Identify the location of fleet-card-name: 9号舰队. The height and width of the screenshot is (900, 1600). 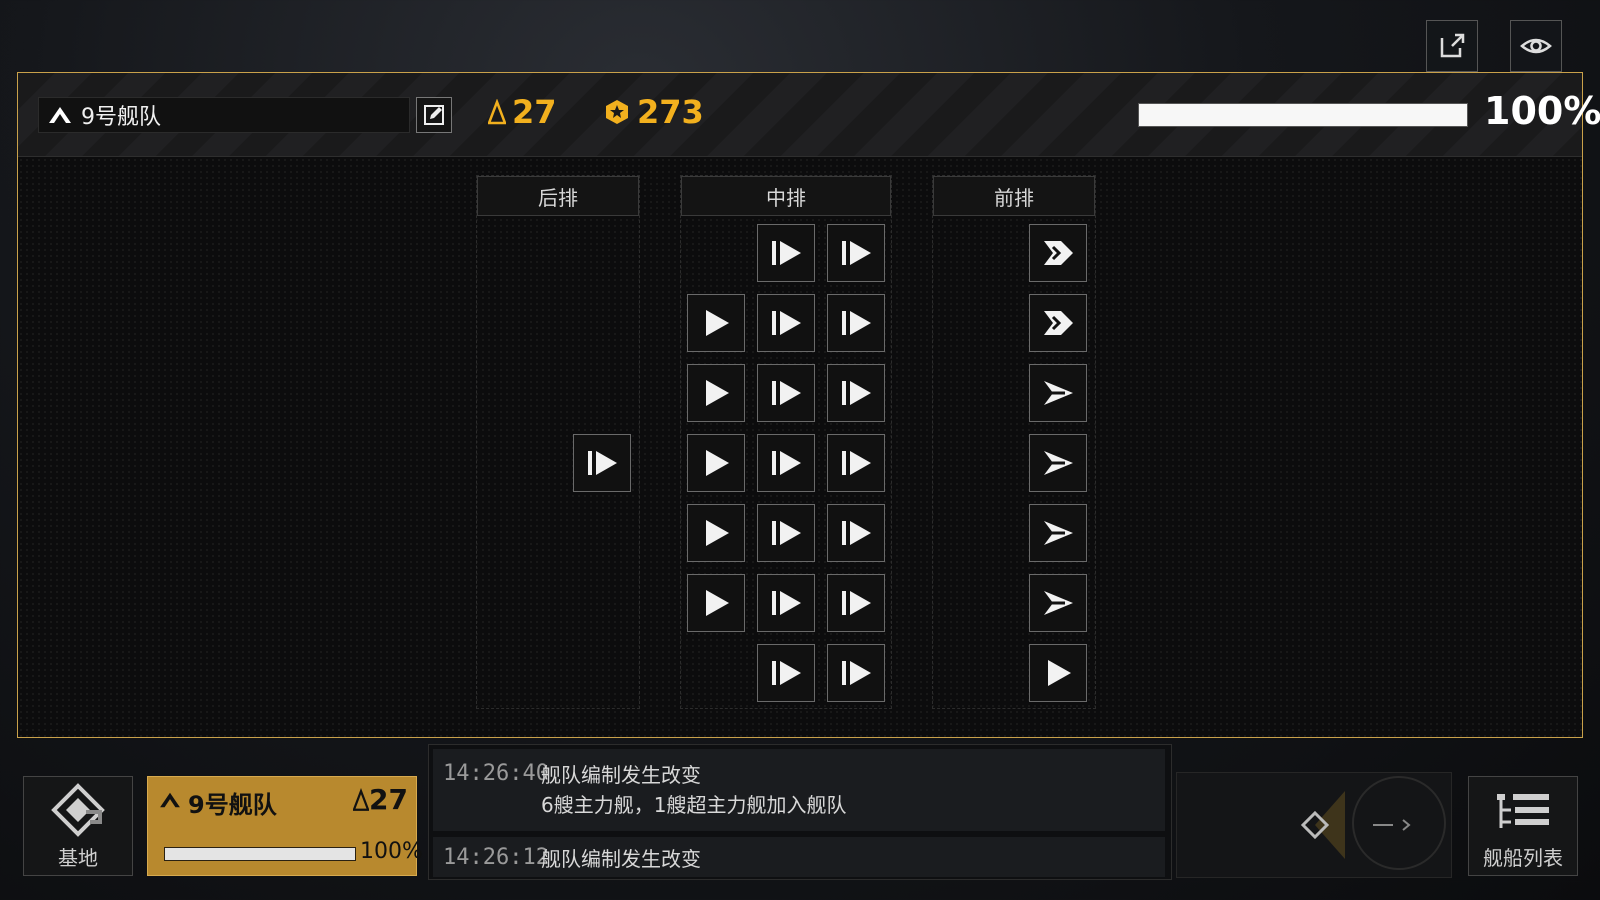
(232, 805).